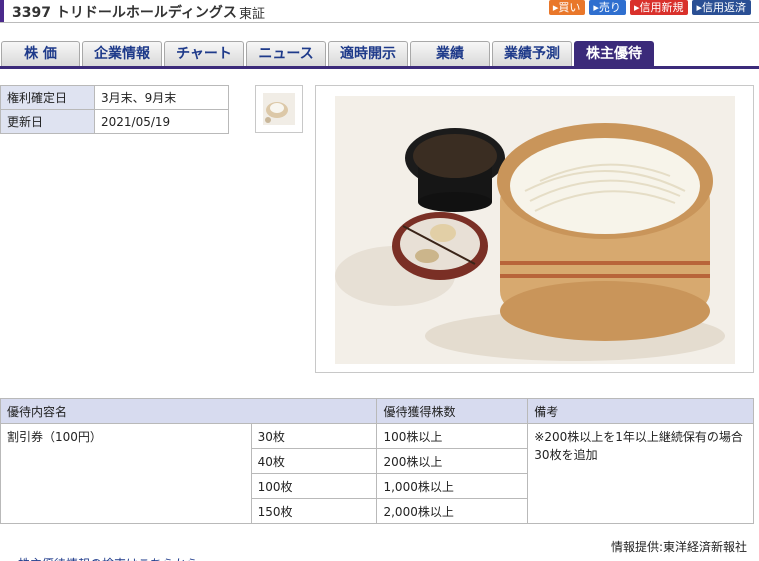 Image resolution: width=759 pixels, height=561 pixels. What do you see at coordinates (567, 7) in the screenshot?
I see `buy-button: ▸買い` at bounding box center [567, 7].